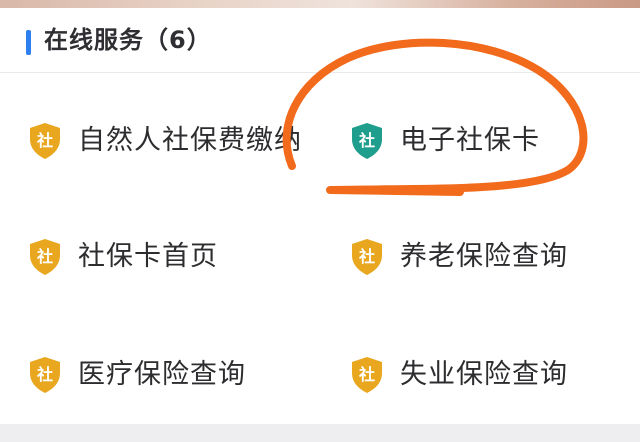  I want to click on service-item-card-home: 社 社保卡首页, so click(123, 257).